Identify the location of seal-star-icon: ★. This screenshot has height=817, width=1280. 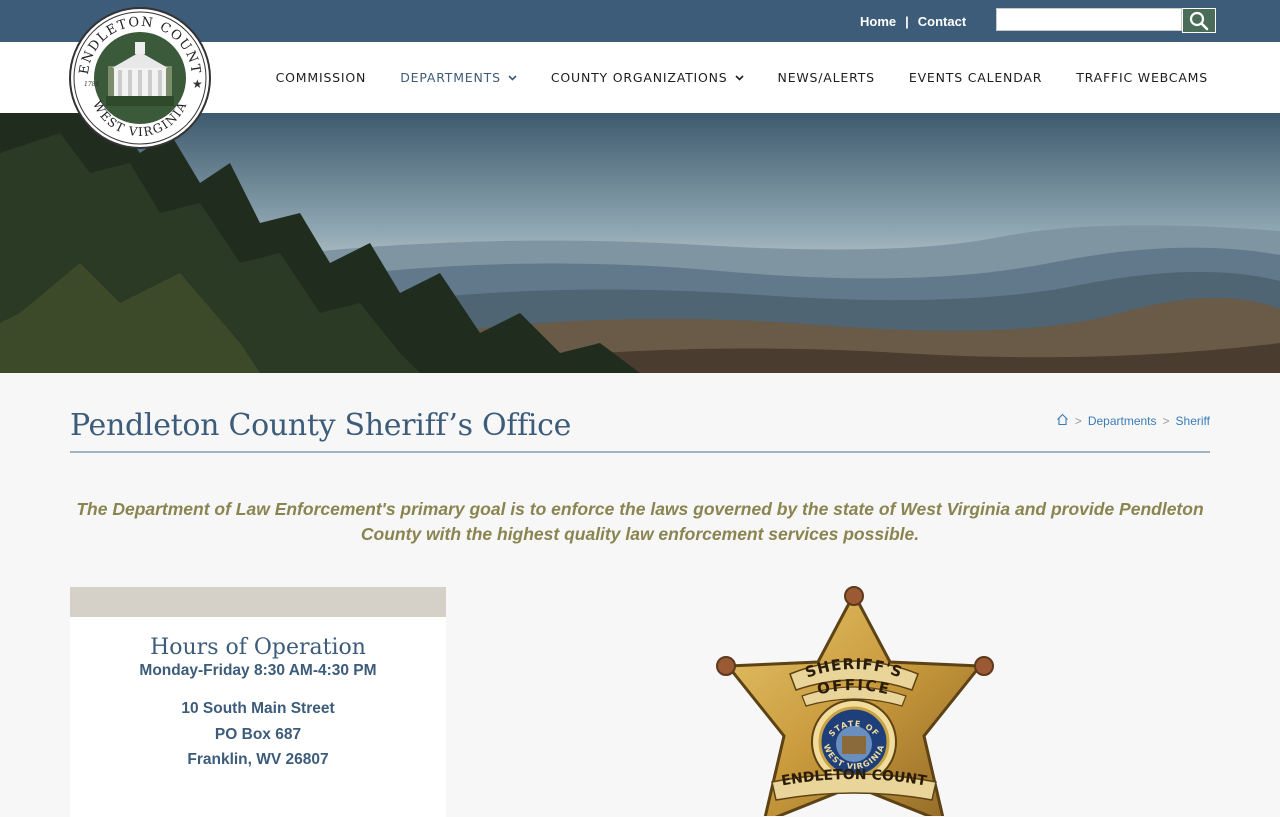
(197, 84).